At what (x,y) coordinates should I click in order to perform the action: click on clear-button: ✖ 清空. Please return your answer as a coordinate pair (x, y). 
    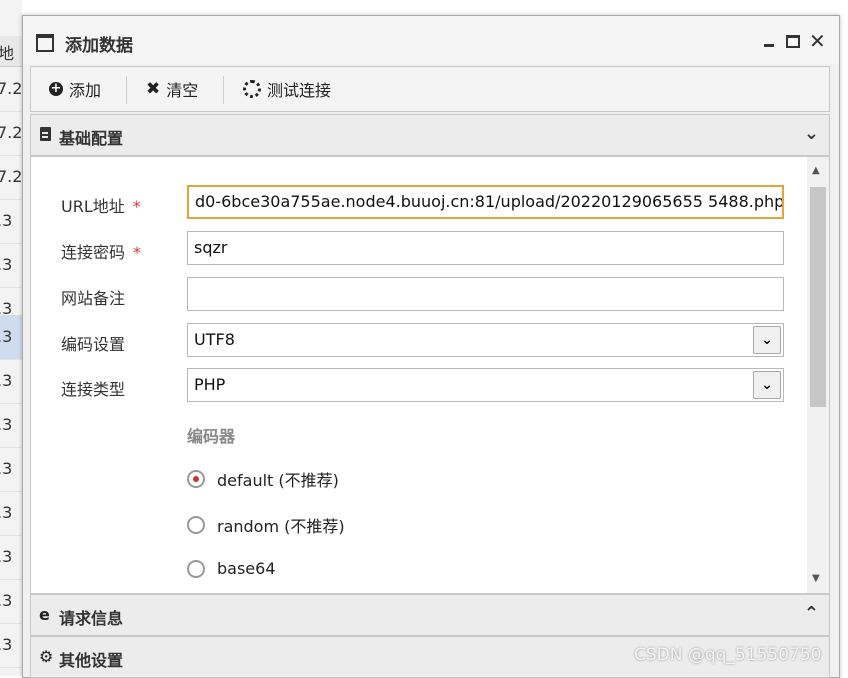
    Looking at the image, I should click on (172, 89).